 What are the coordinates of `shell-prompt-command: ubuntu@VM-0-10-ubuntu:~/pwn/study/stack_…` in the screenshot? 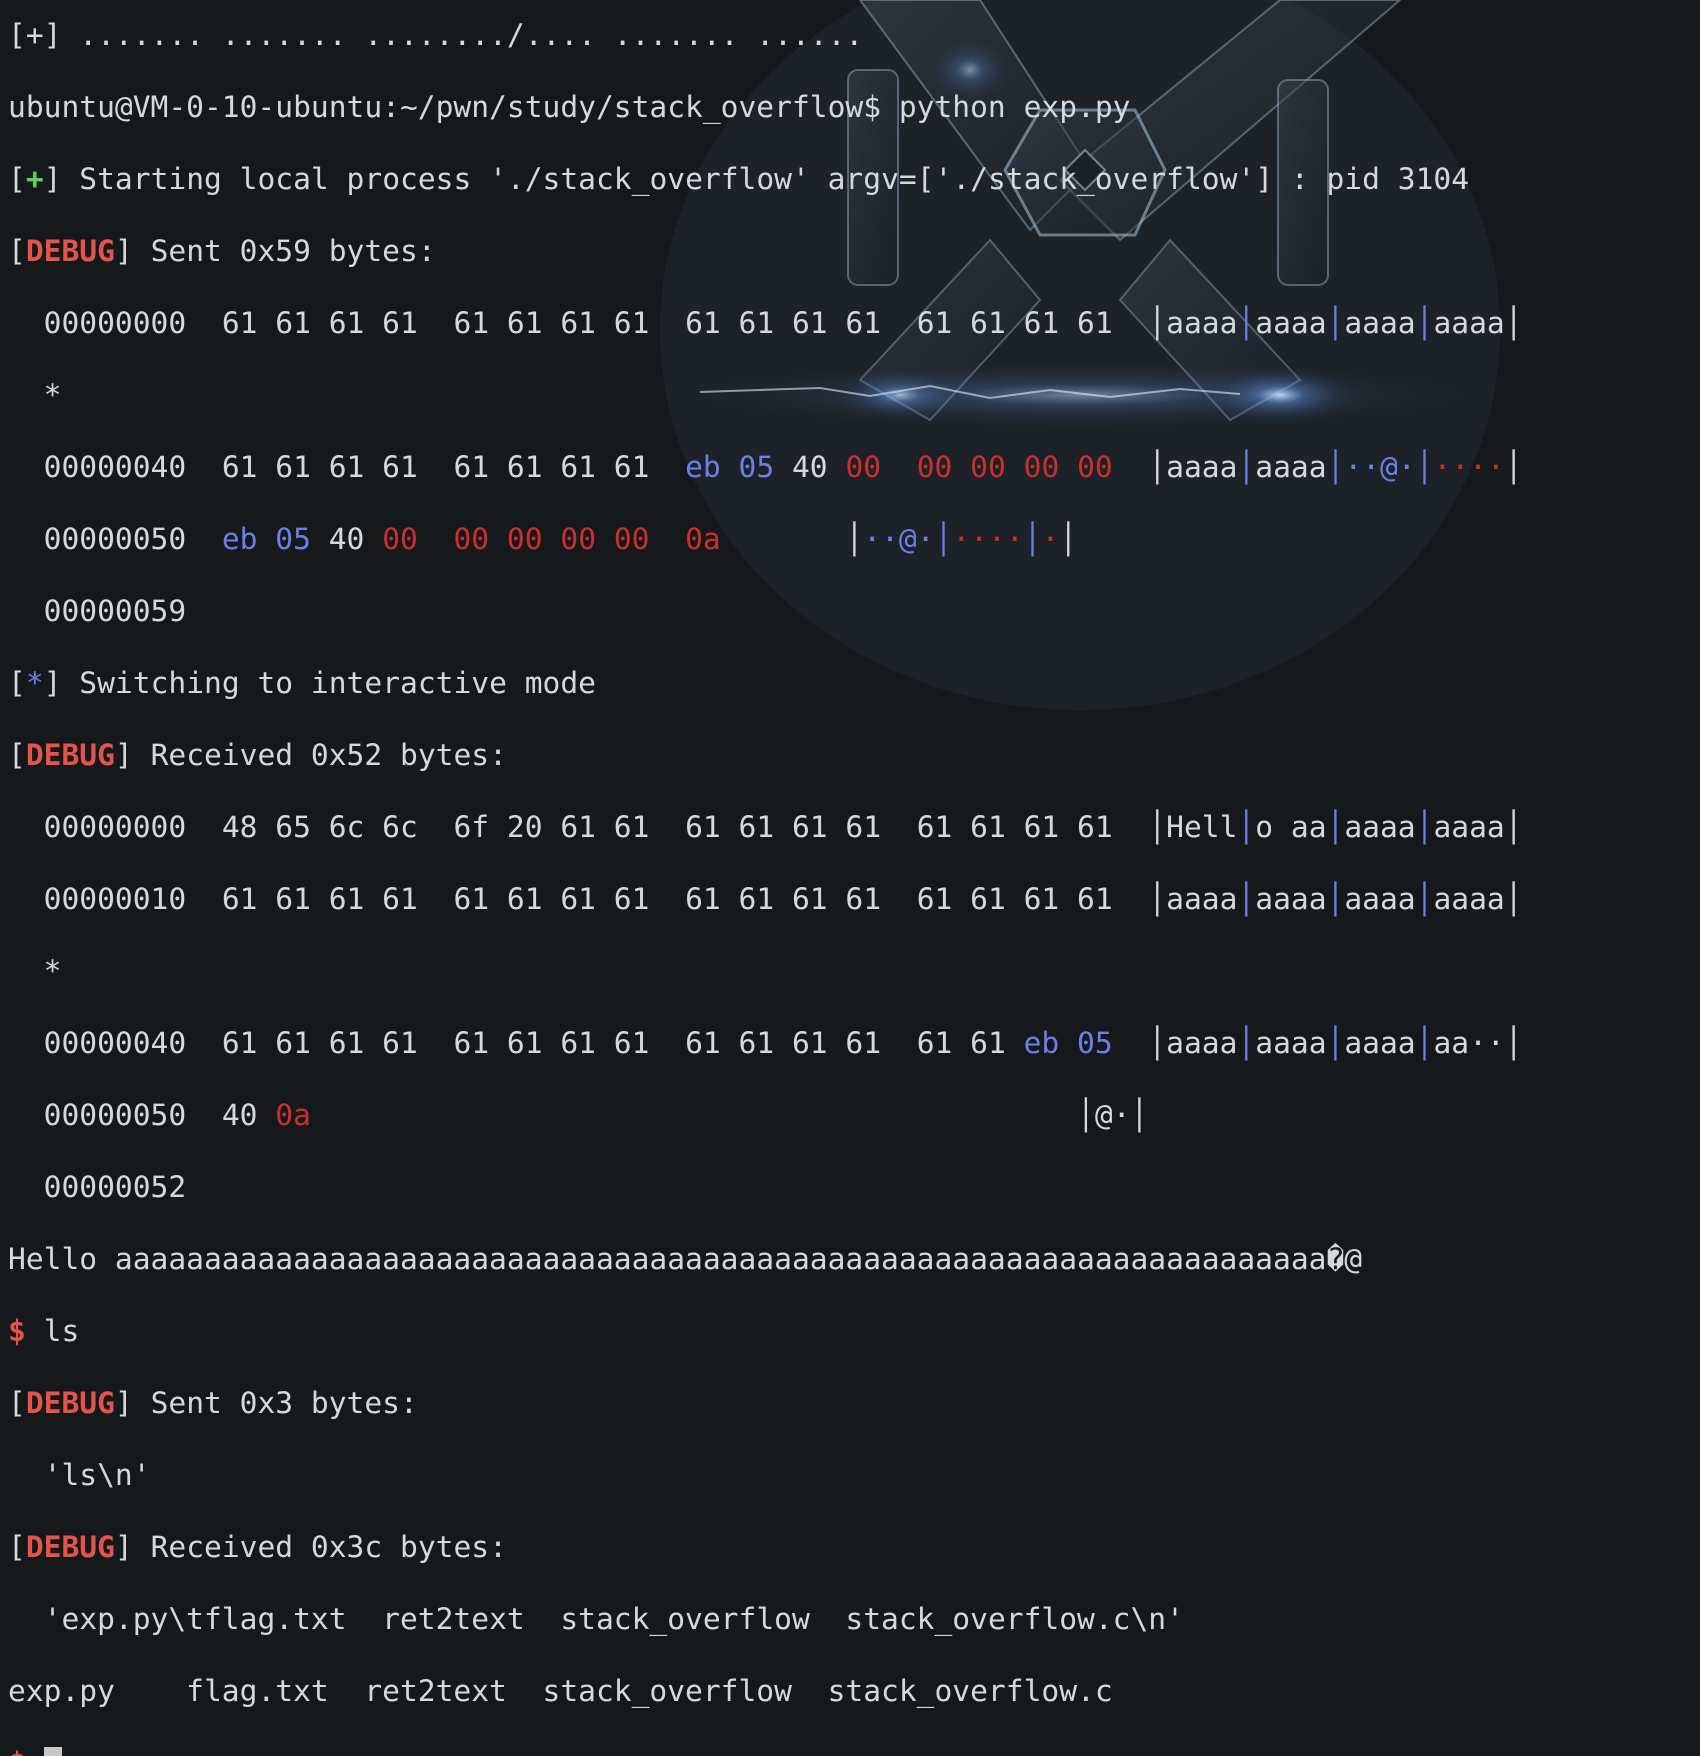 It's located at (569, 107).